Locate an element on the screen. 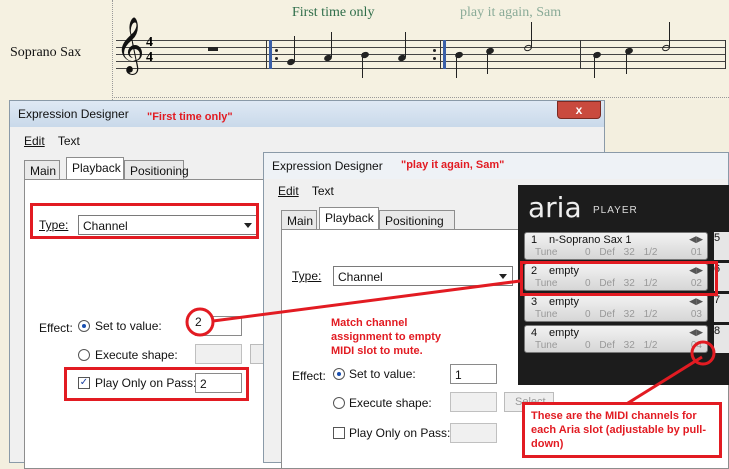 Image resolution: width=729 pixels, height=469 pixels. callout-circle-value: 2 is located at coordinates (198, 322).